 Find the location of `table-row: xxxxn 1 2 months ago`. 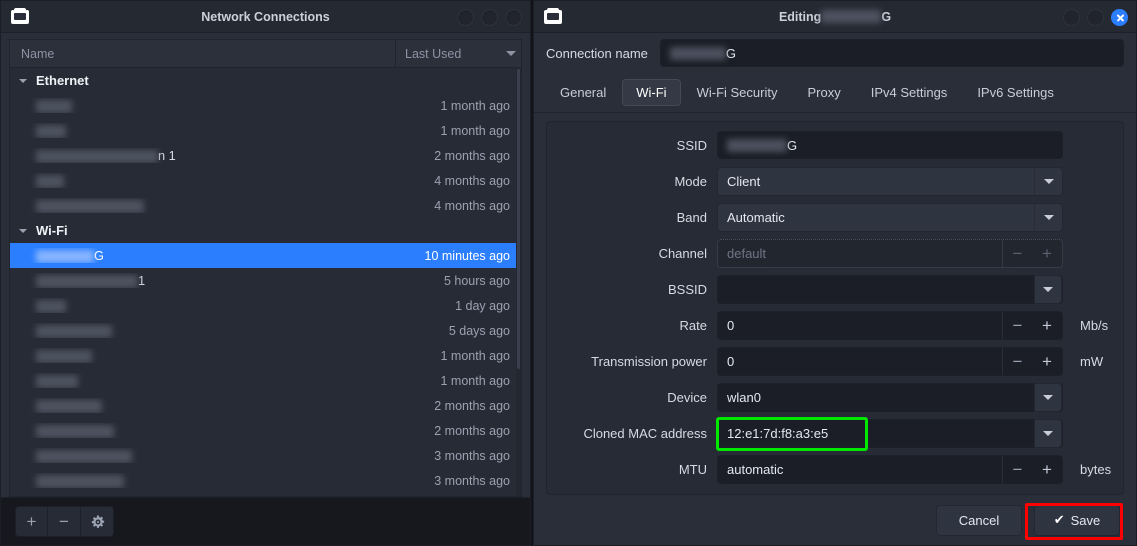

table-row: xxxxn 1 2 months ago is located at coordinates (265, 155).